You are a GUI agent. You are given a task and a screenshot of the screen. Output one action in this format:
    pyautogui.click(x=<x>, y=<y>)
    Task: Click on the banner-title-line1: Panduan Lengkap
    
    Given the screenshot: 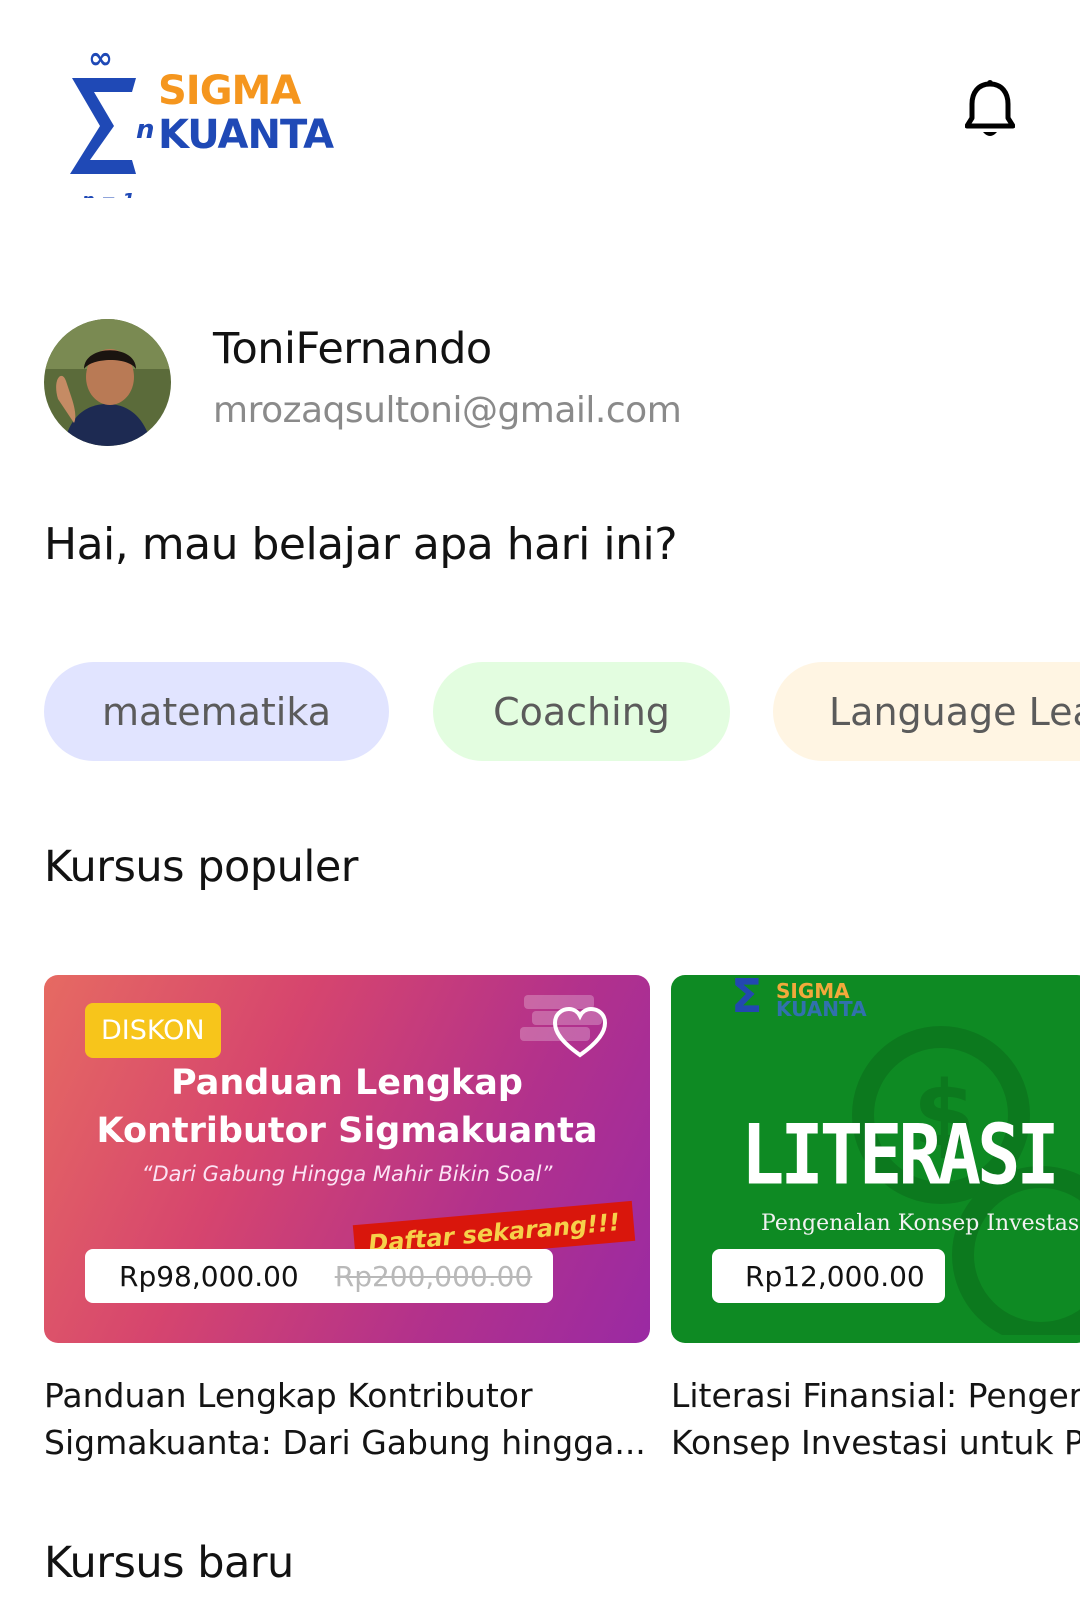 What is the action you would take?
    pyautogui.click(x=347, y=1083)
    